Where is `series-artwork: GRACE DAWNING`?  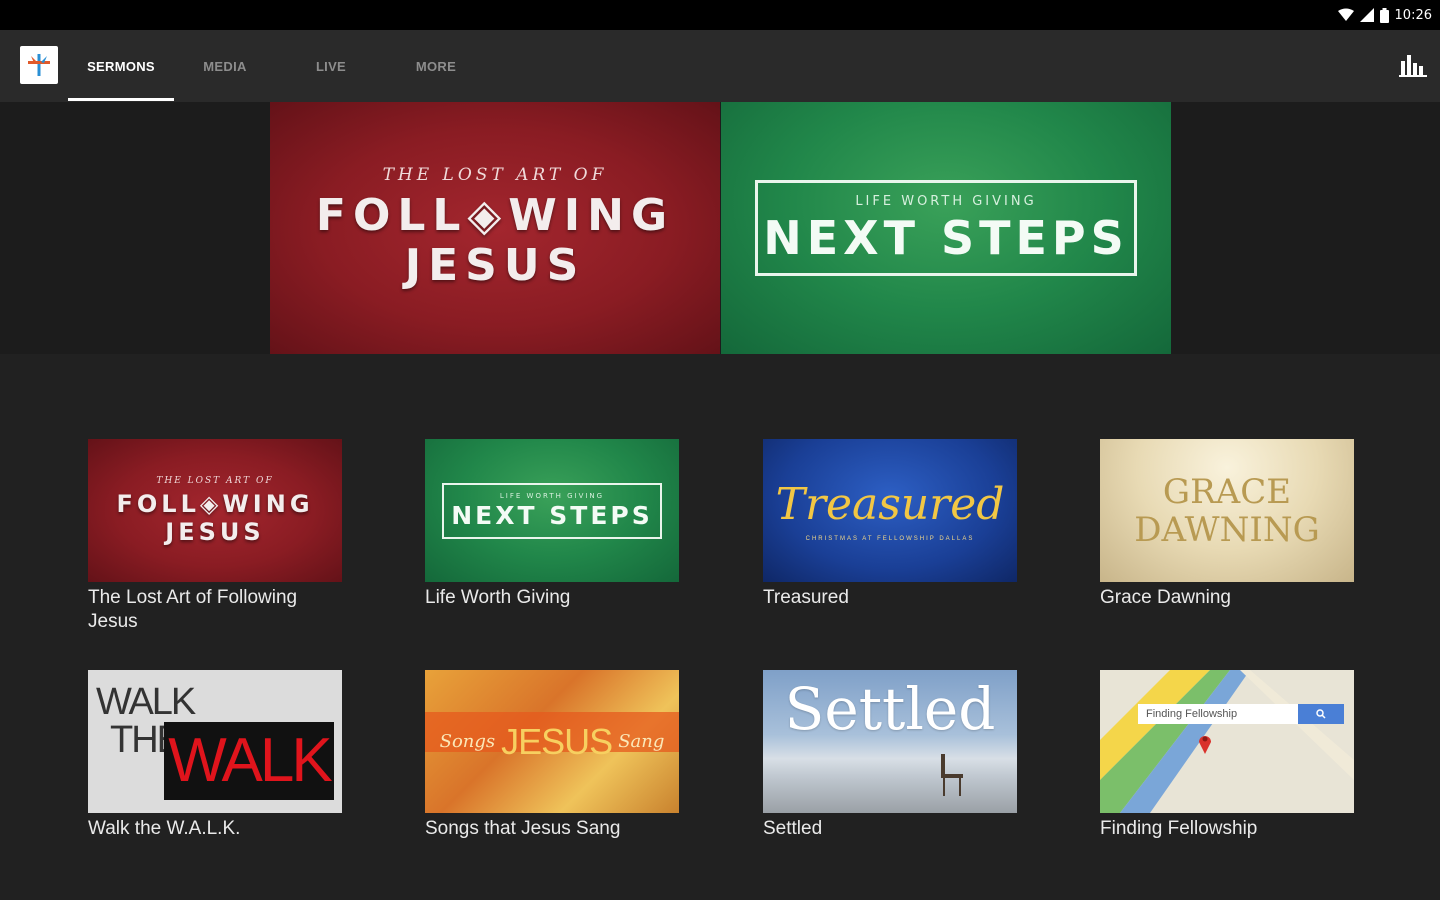 series-artwork: GRACE DAWNING is located at coordinates (1227, 510).